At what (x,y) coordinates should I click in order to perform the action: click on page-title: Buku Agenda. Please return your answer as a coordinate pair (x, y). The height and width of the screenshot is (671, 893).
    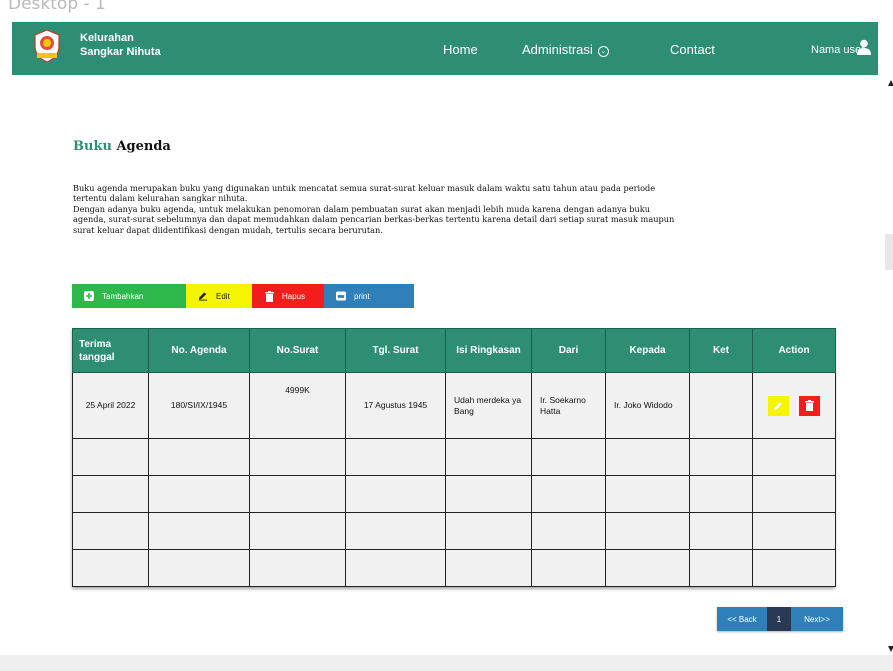
    Looking at the image, I should click on (122, 146).